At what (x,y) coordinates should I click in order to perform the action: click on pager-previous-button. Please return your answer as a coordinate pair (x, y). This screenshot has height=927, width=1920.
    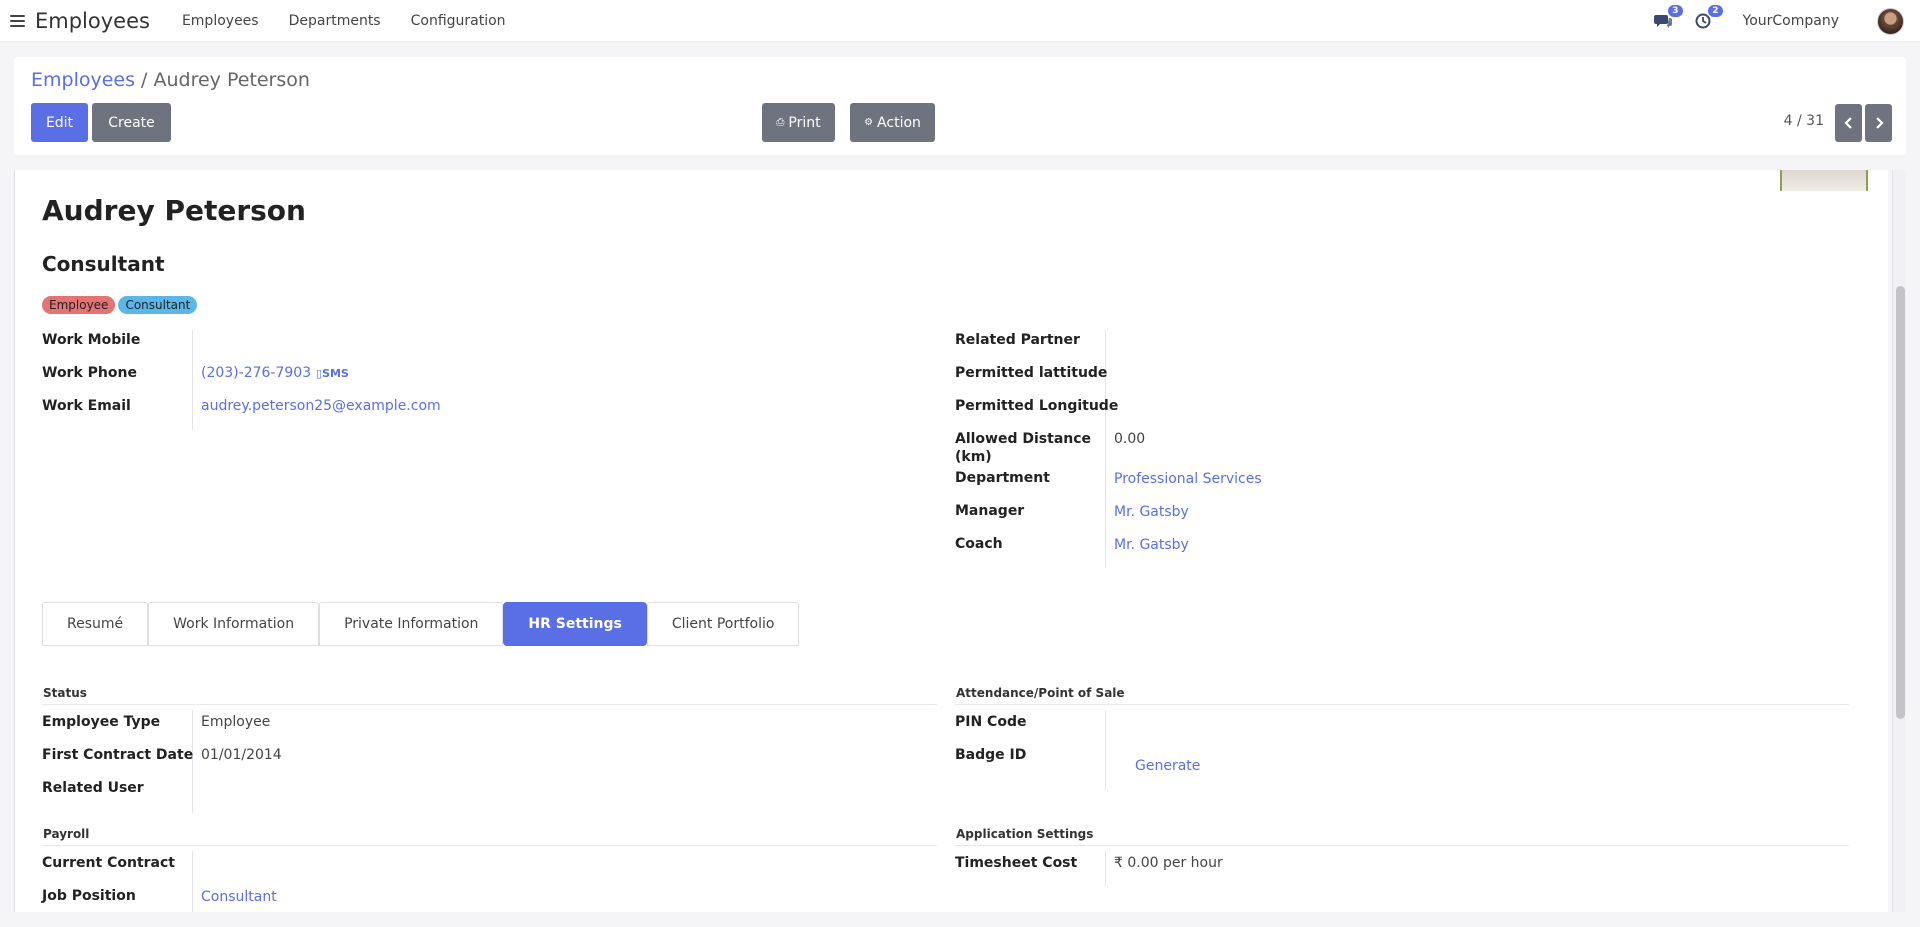
    Looking at the image, I should click on (1848, 123).